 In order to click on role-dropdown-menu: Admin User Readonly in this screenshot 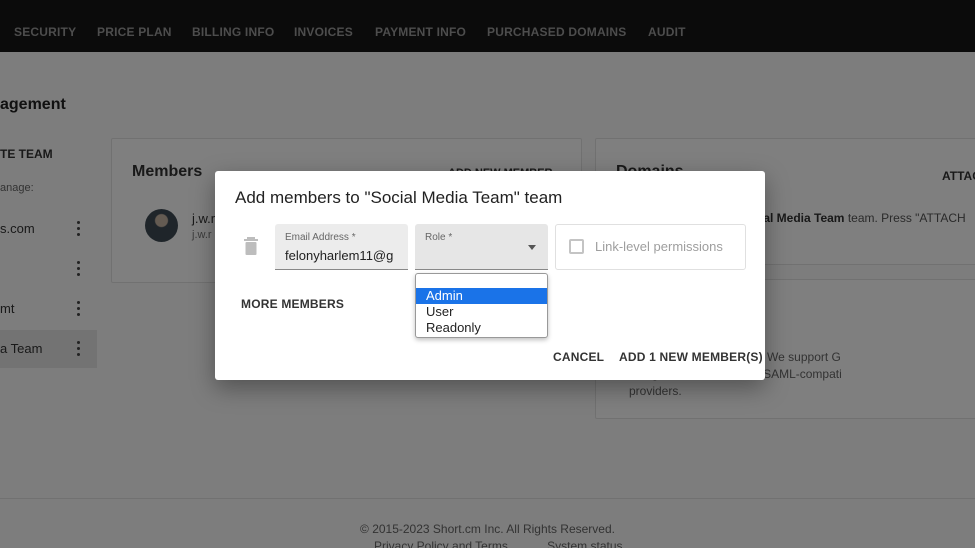, I will do `click(481, 305)`.